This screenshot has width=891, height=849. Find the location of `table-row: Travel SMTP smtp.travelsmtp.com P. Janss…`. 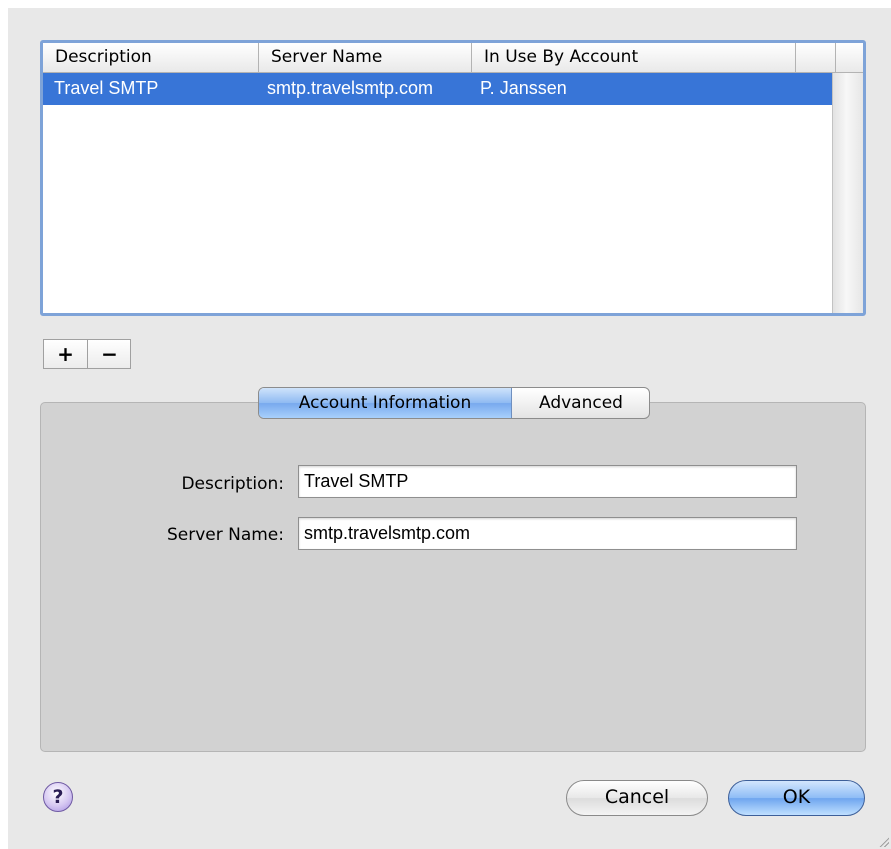

table-row: Travel SMTP smtp.travelsmtp.com P. Janss… is located at coordinates (439, 89).